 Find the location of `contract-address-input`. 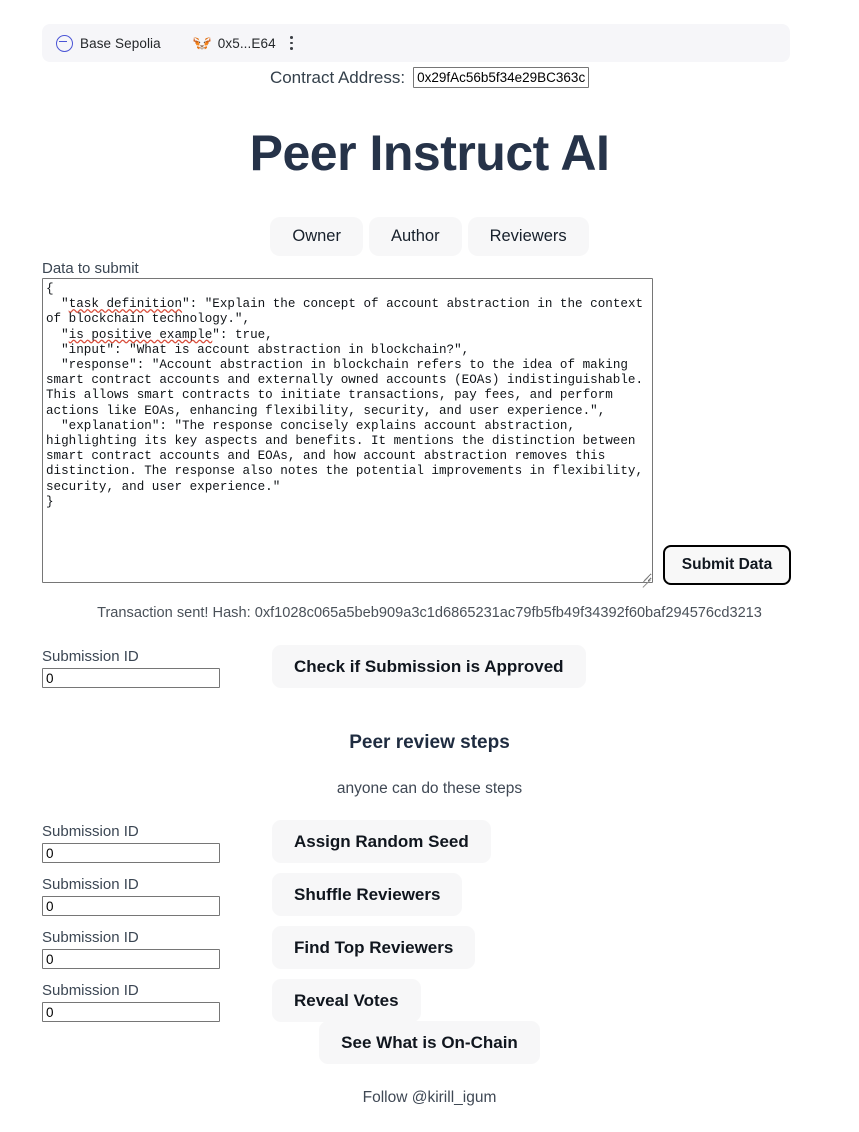

contract-address-input is located at coordinates (501, 77).